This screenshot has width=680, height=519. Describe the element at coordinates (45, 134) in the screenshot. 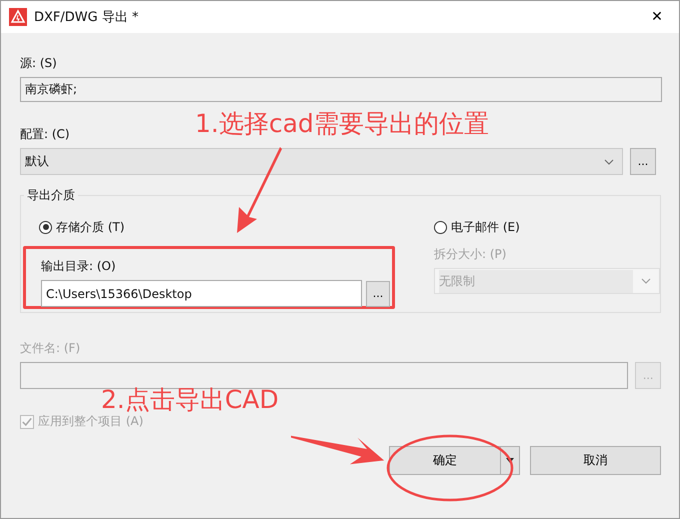

I see `field-label: 配置: (C)` at that location.